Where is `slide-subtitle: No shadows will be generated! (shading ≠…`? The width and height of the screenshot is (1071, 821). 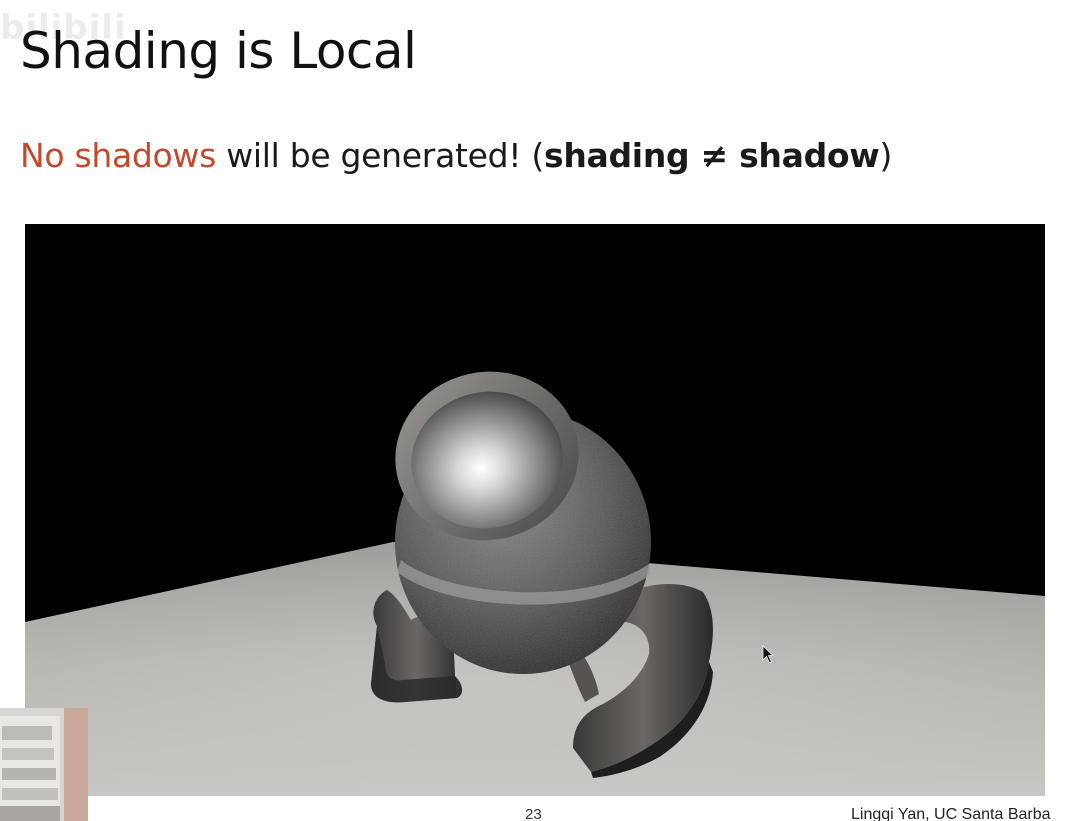 slide-subtitle: No shadows will be generated! (shading ≠… is located at coordinates (456, 155).